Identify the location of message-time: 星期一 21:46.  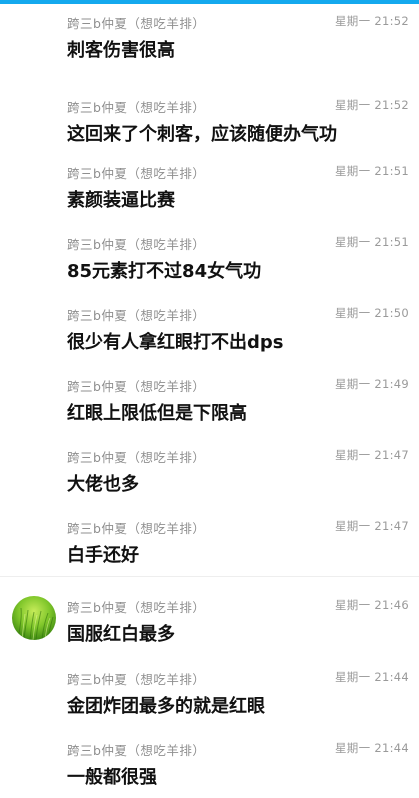
(372, 605).